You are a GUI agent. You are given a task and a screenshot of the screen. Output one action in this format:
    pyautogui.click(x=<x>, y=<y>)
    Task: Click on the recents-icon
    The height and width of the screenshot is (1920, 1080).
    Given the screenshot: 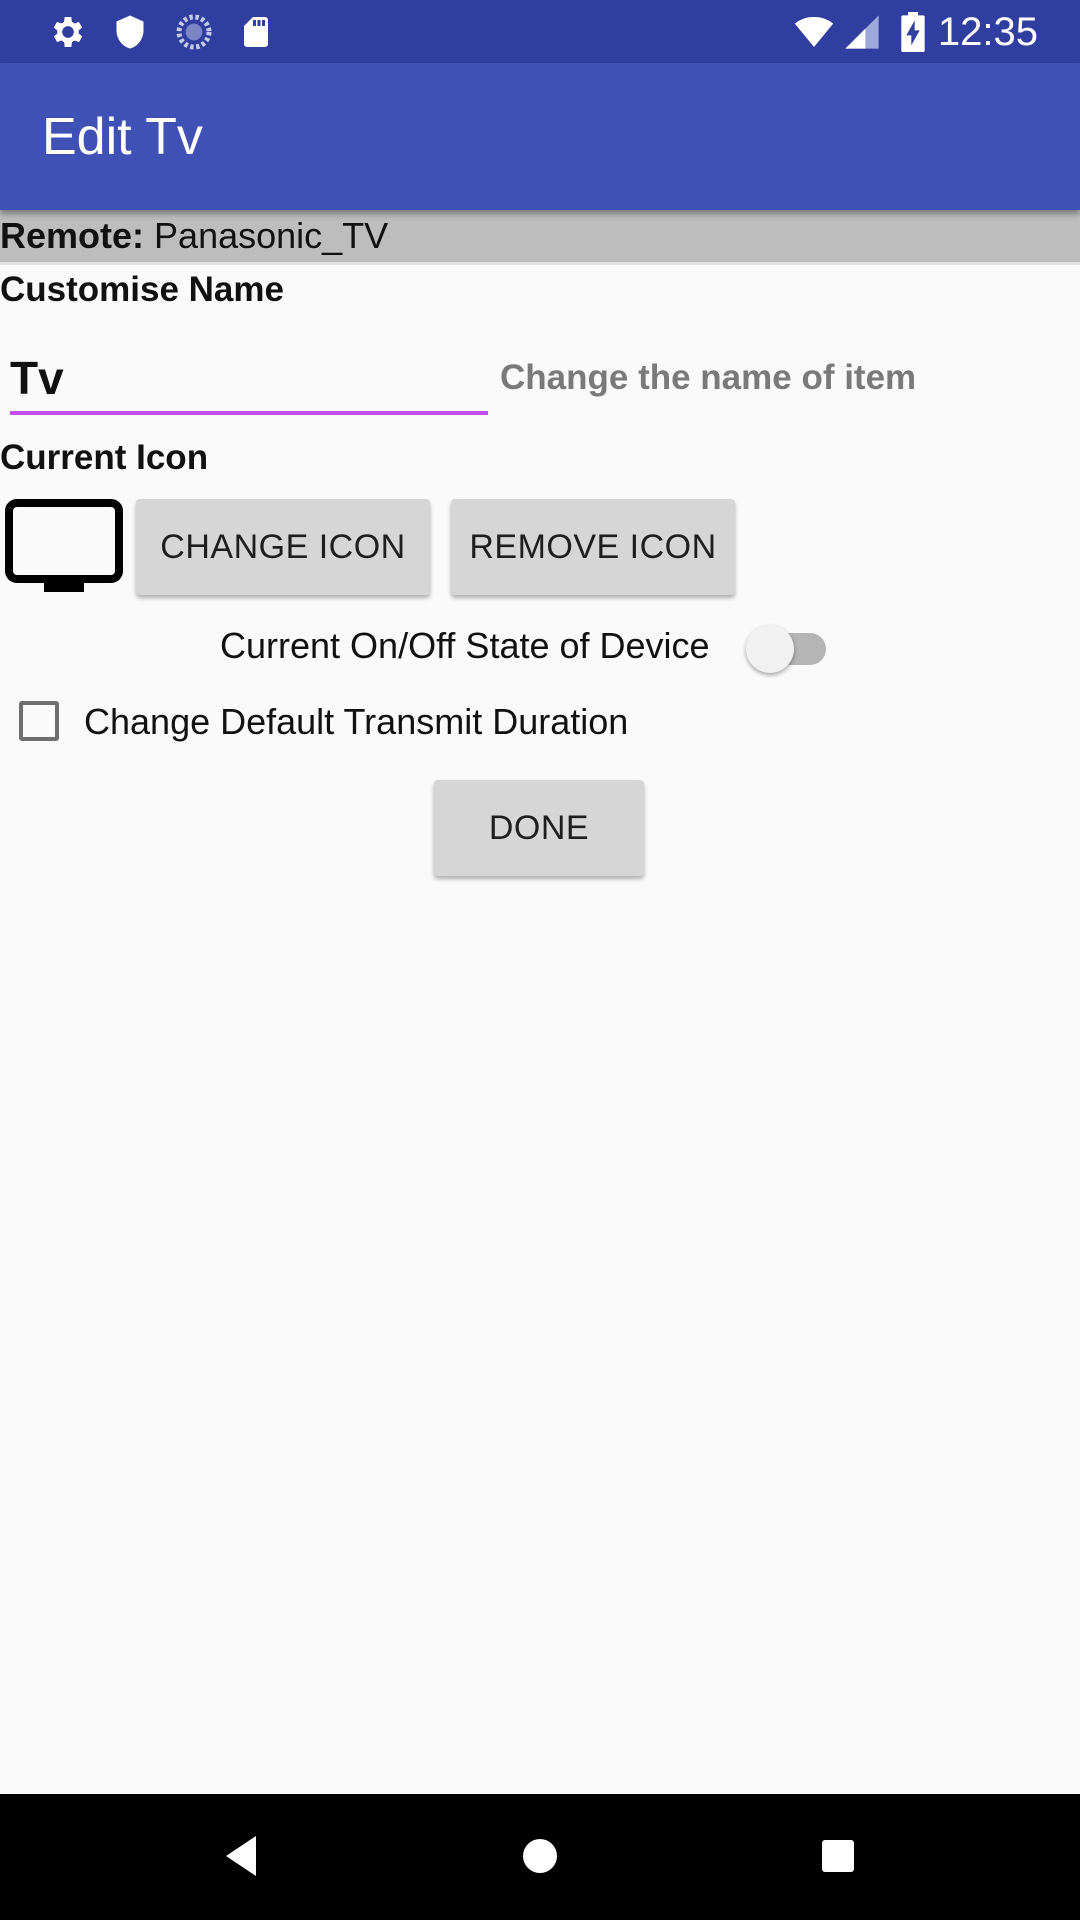 What is the action you would take?
    pyautogui.click(x=846, y=1856)
    